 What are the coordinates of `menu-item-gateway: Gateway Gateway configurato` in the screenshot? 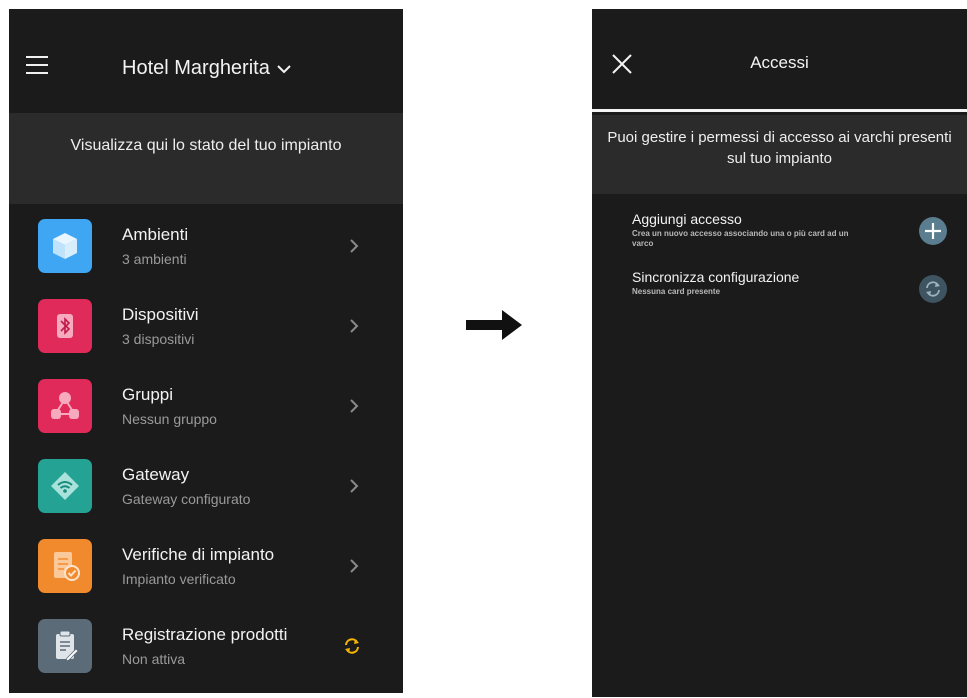 It's located at (206, 484).